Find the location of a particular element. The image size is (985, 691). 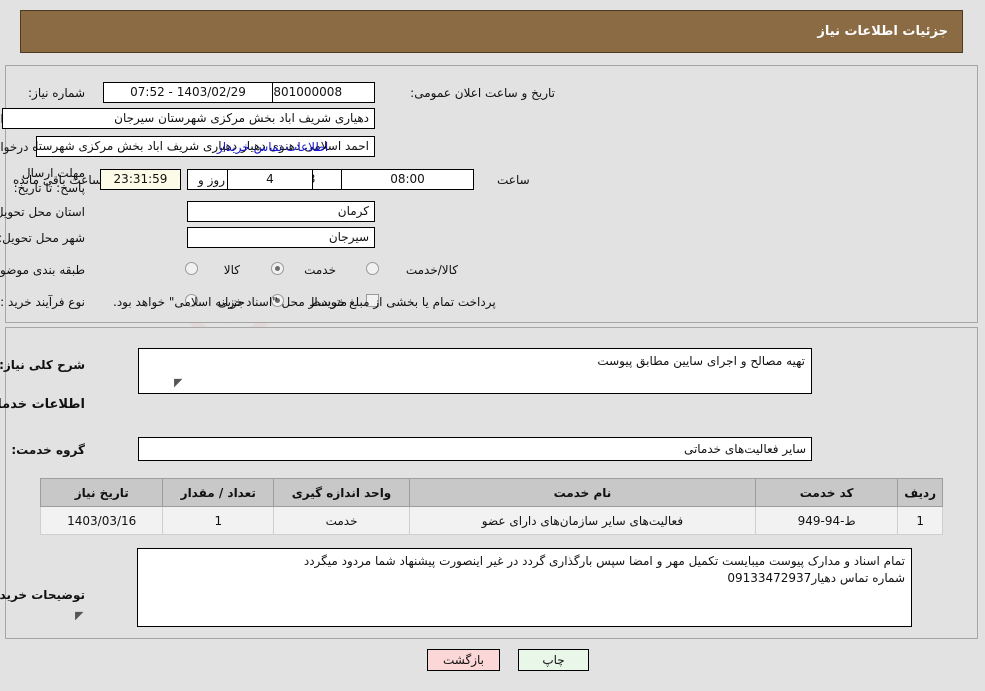

description-textarea: تهیه مصالح و اجرای سایین مطابق پیوست is located at coordinates (476, 371).